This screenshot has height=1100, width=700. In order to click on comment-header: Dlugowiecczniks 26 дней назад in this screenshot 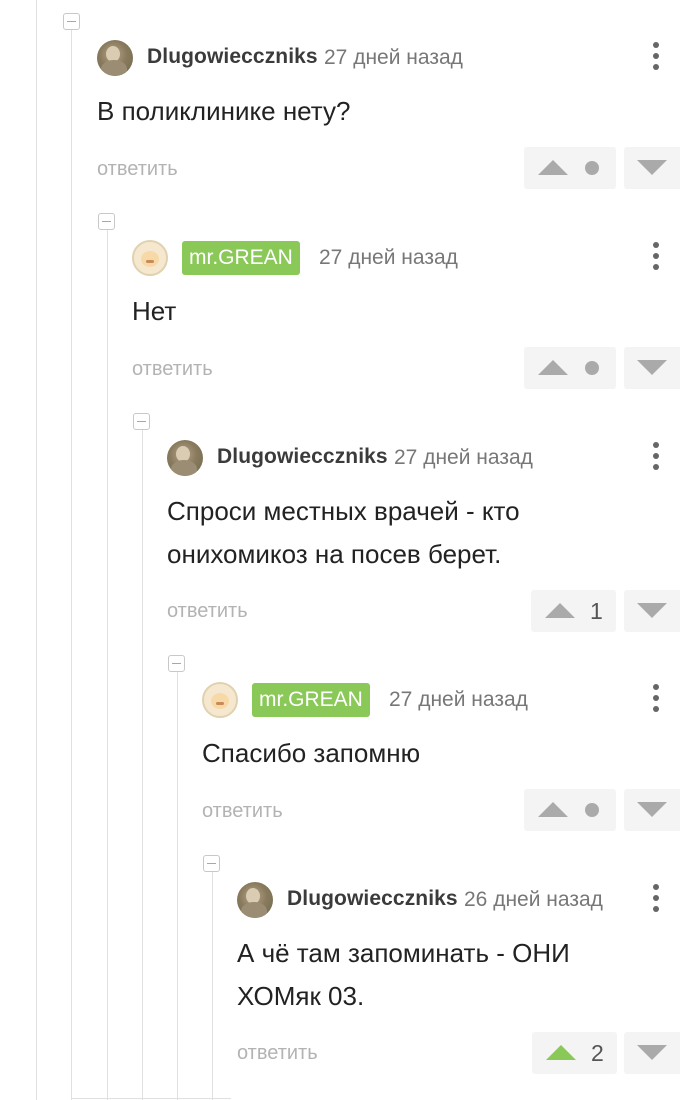, I will do `click(468, 900)`.